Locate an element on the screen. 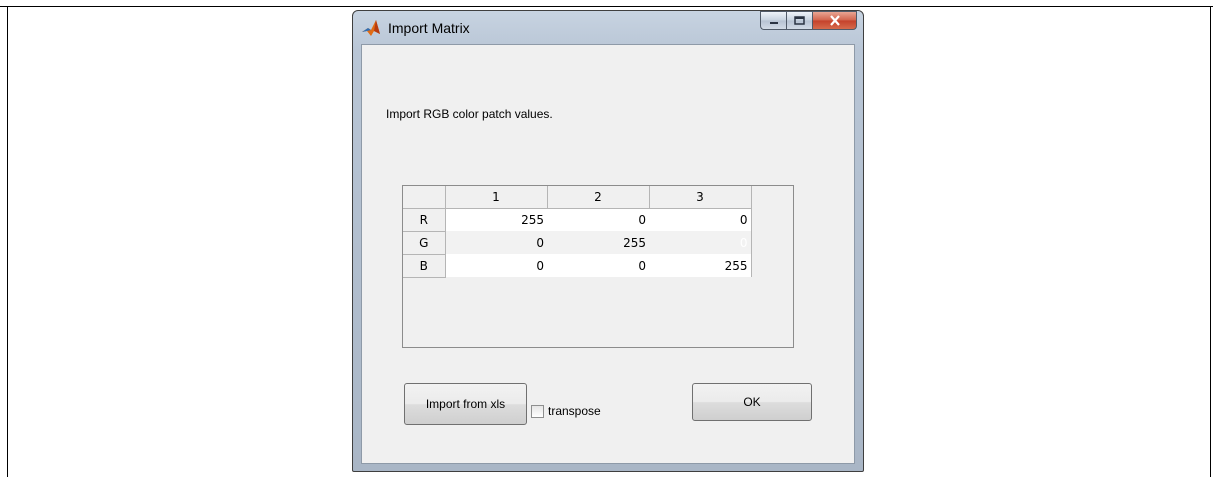 The width and height of the screenshot is (1213, 477). maximize-icon is located at coordinates (799, 20).